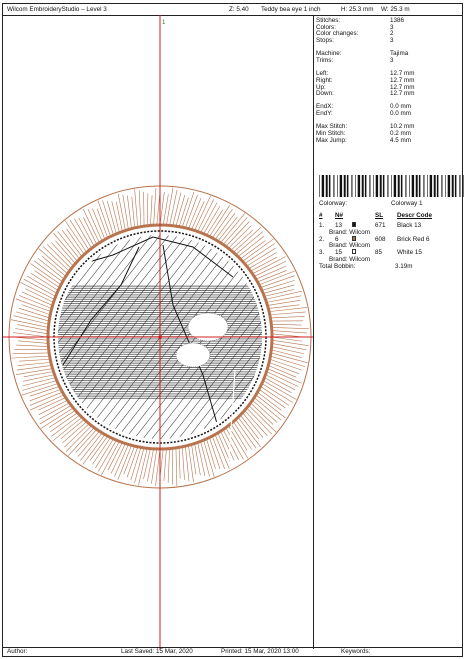  Describe the element at coordinates (164, 23) in the screenshot. I see `axis-top-mark: 1` at that location.